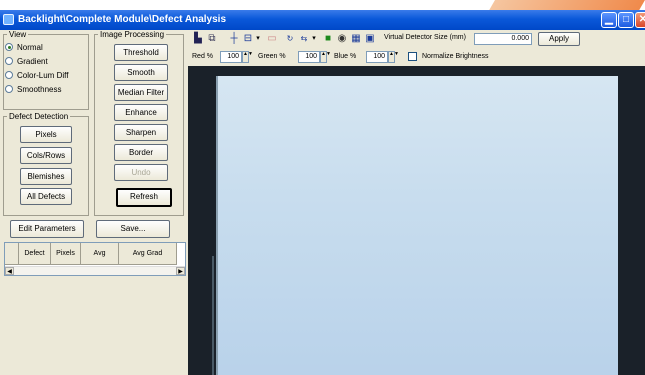  Describe the element at coordinates (609, 20) in the screenshot. I see `minimize-button: ▁` at that location.